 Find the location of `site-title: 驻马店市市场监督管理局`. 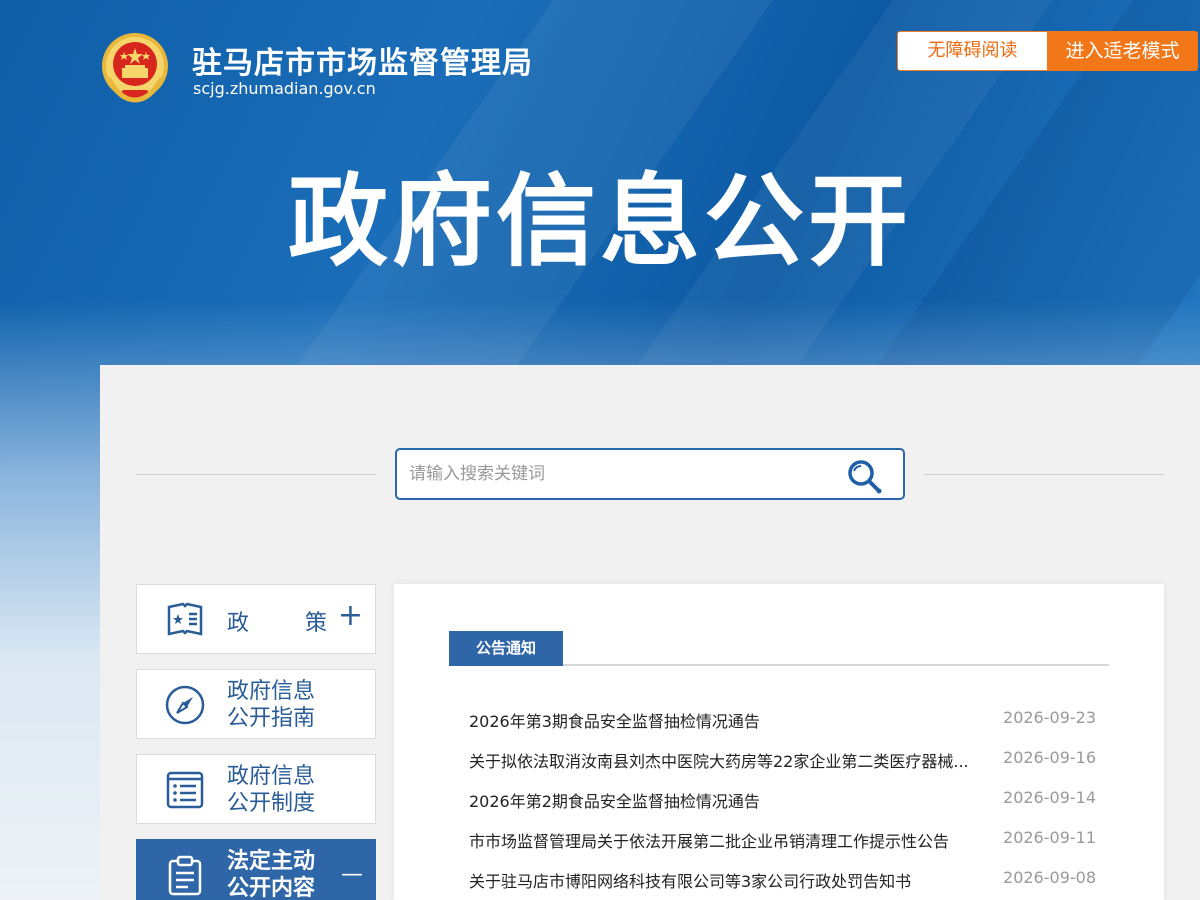

site-title: 驻马店市市场监督管理局 is located at coordinates (362, 63).